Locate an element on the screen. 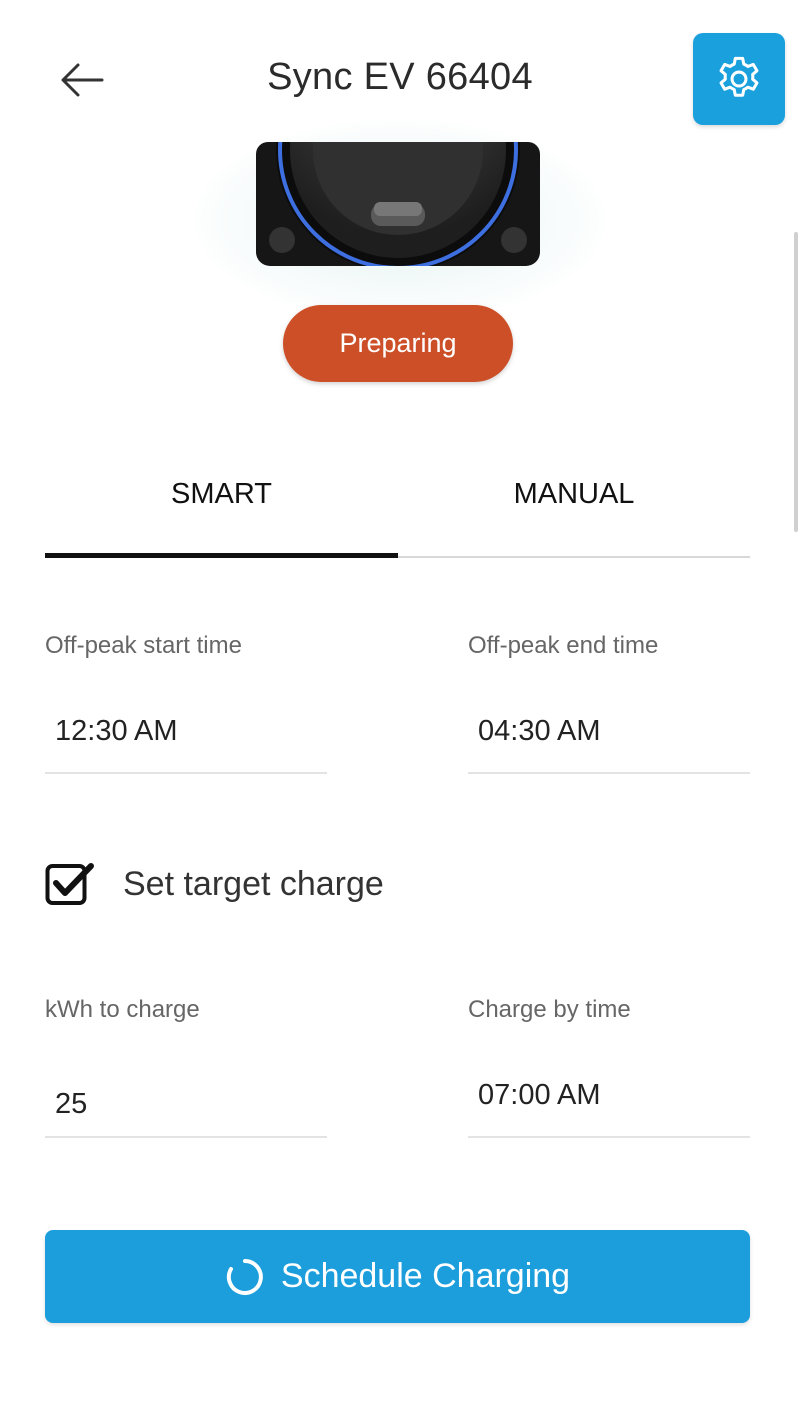  kwh-underline is located at coordinates (186, 1137).